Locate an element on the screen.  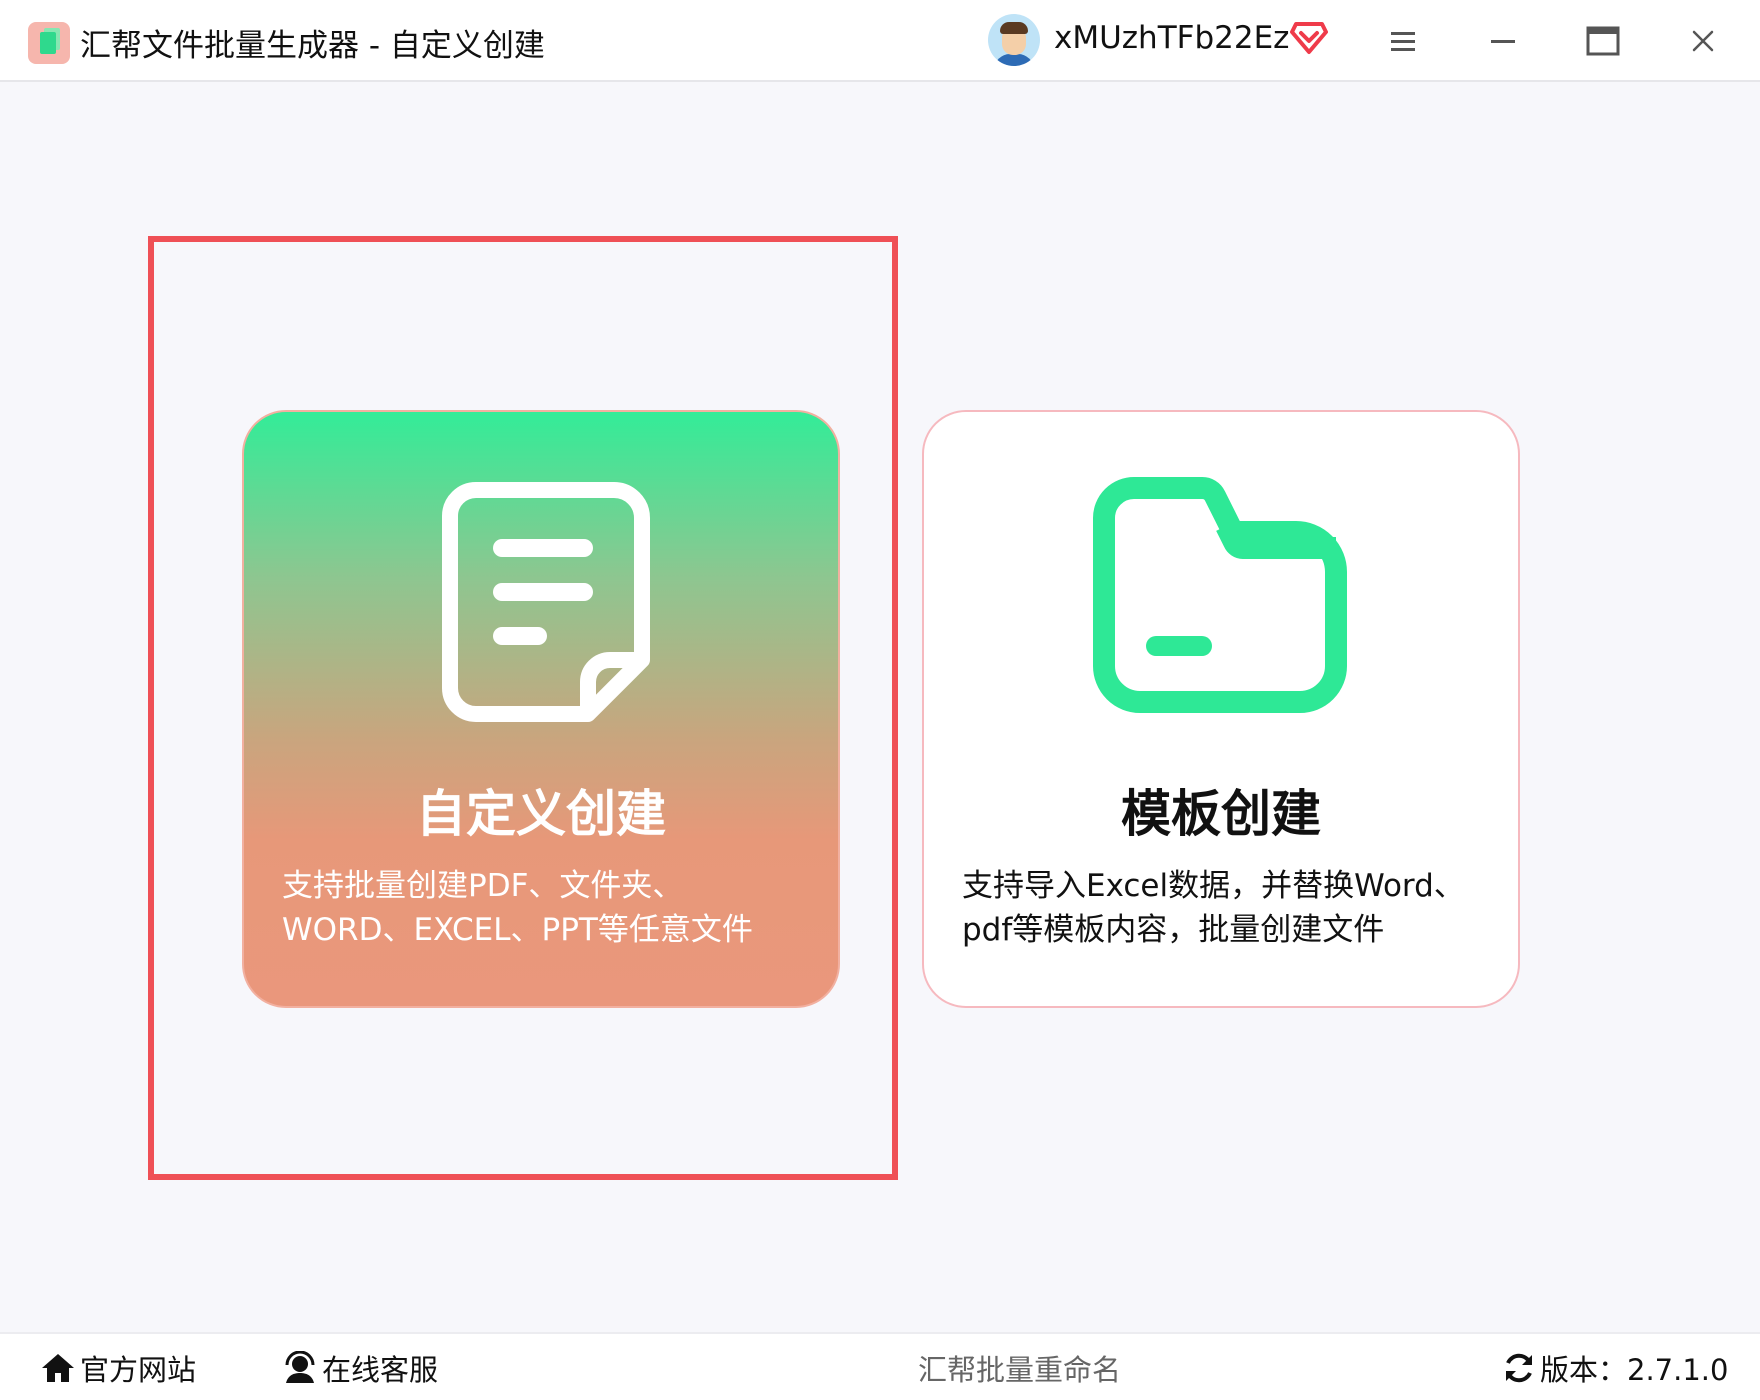
batch-rename-link: 汇帮批量重命名 is located at coordinates (1019, 1368).